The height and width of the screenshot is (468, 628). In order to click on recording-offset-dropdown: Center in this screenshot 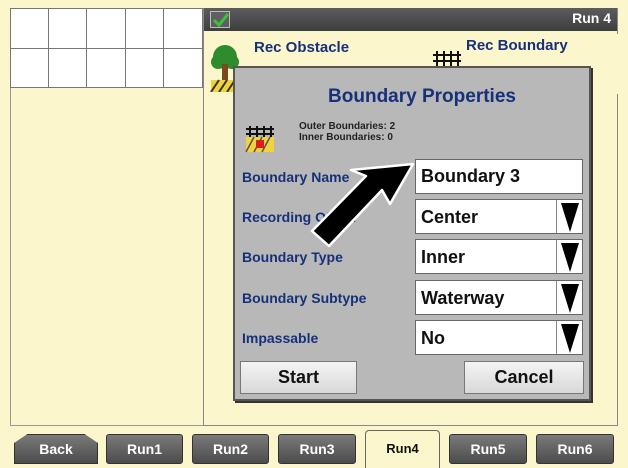, I will do `click(499, 216)`.